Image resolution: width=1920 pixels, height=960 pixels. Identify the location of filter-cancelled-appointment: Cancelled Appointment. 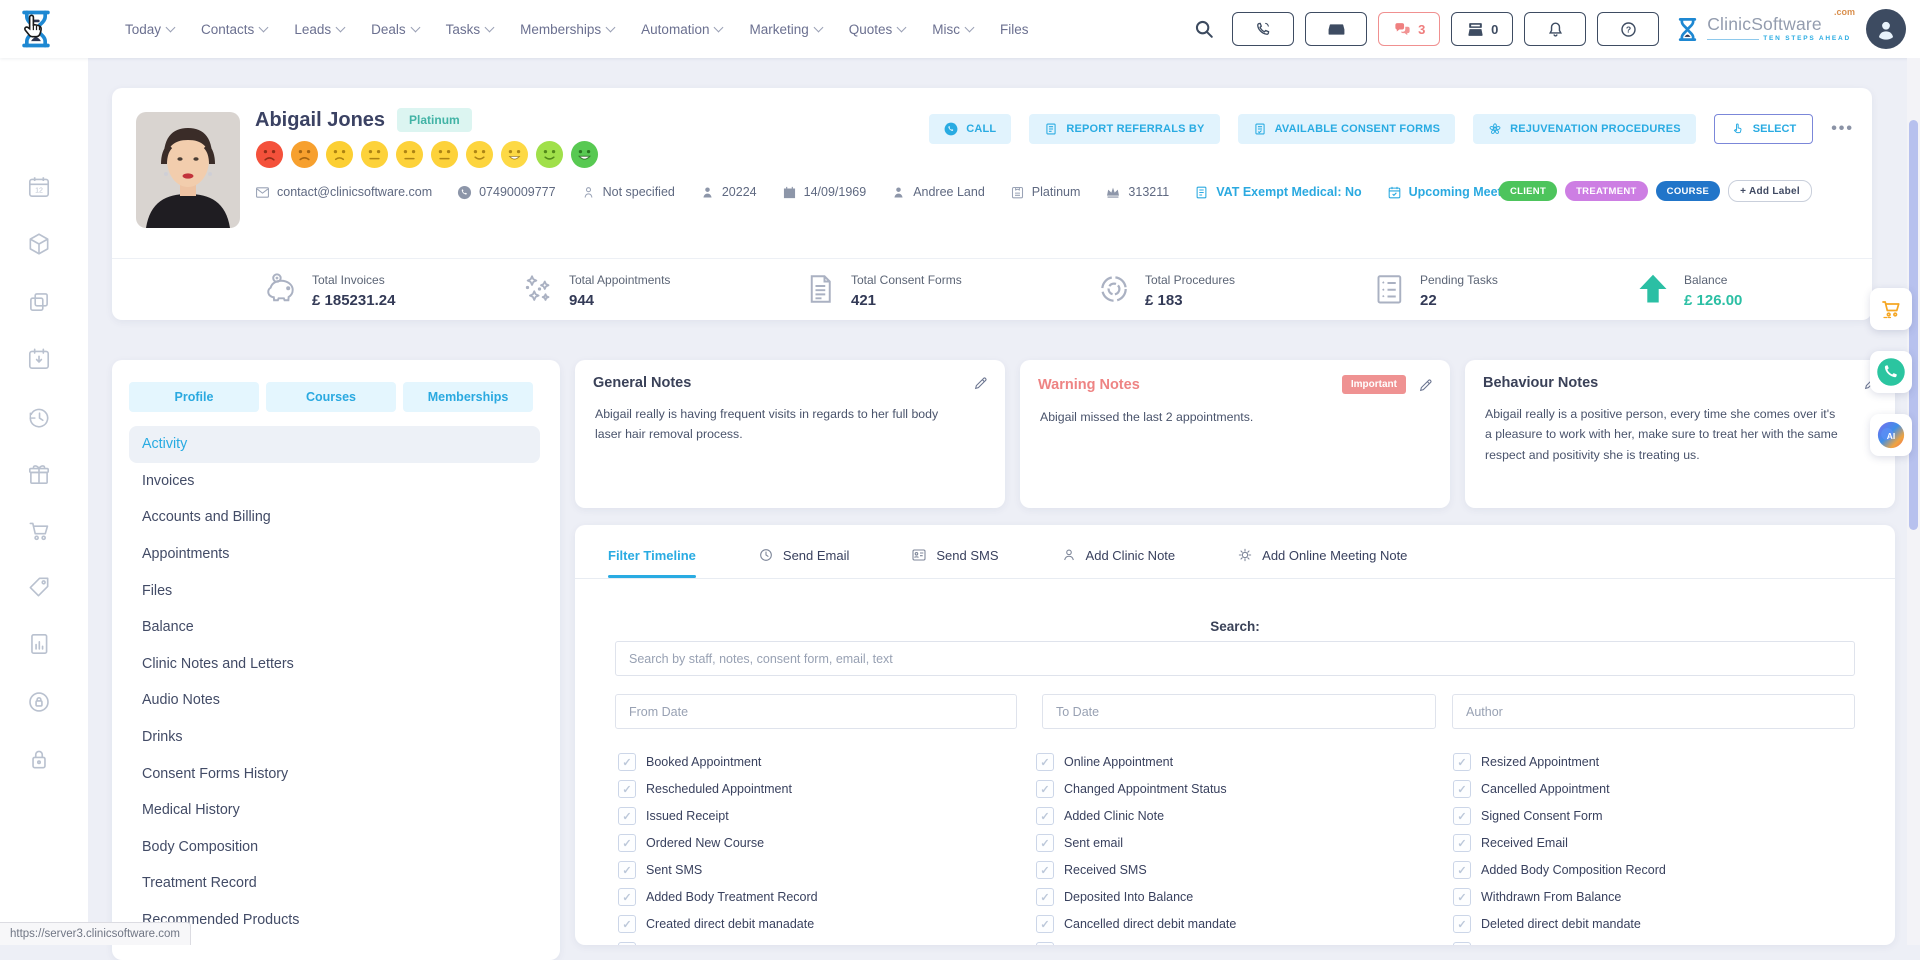
(1531, 789).